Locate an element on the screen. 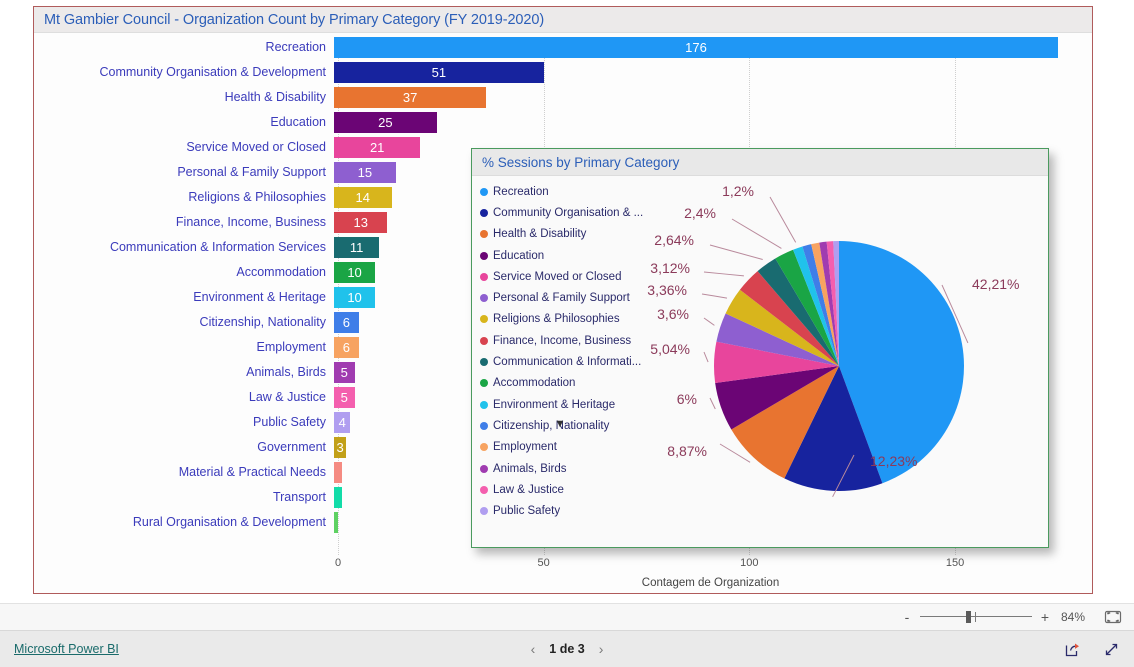 Image resolution: width=1134 pixels, height=667 pixels. pie-legend-item: Education is located at coordinates (572, 255).